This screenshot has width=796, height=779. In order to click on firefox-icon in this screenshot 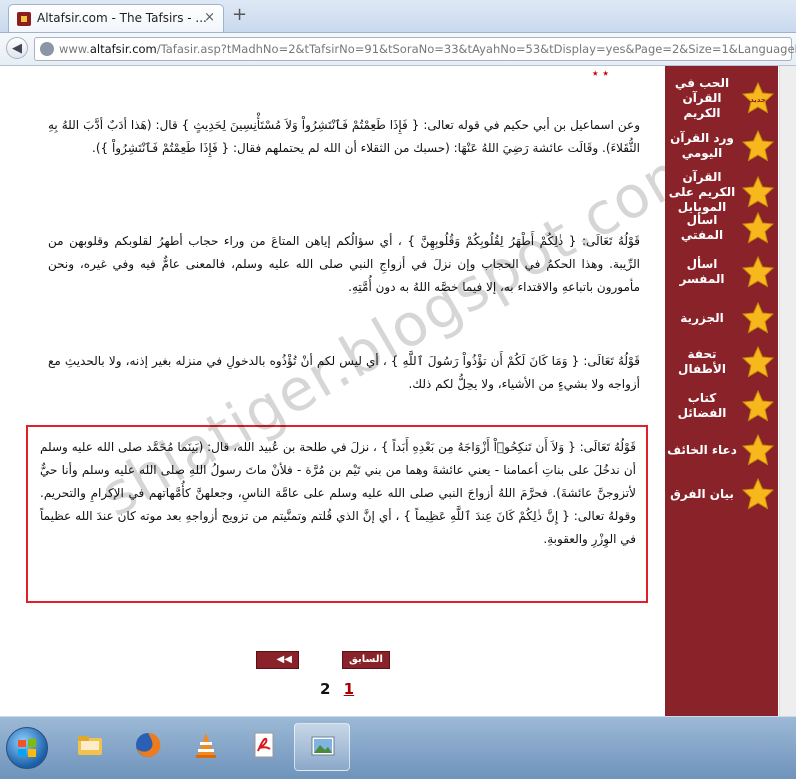, I will do `click(148, 744)`.